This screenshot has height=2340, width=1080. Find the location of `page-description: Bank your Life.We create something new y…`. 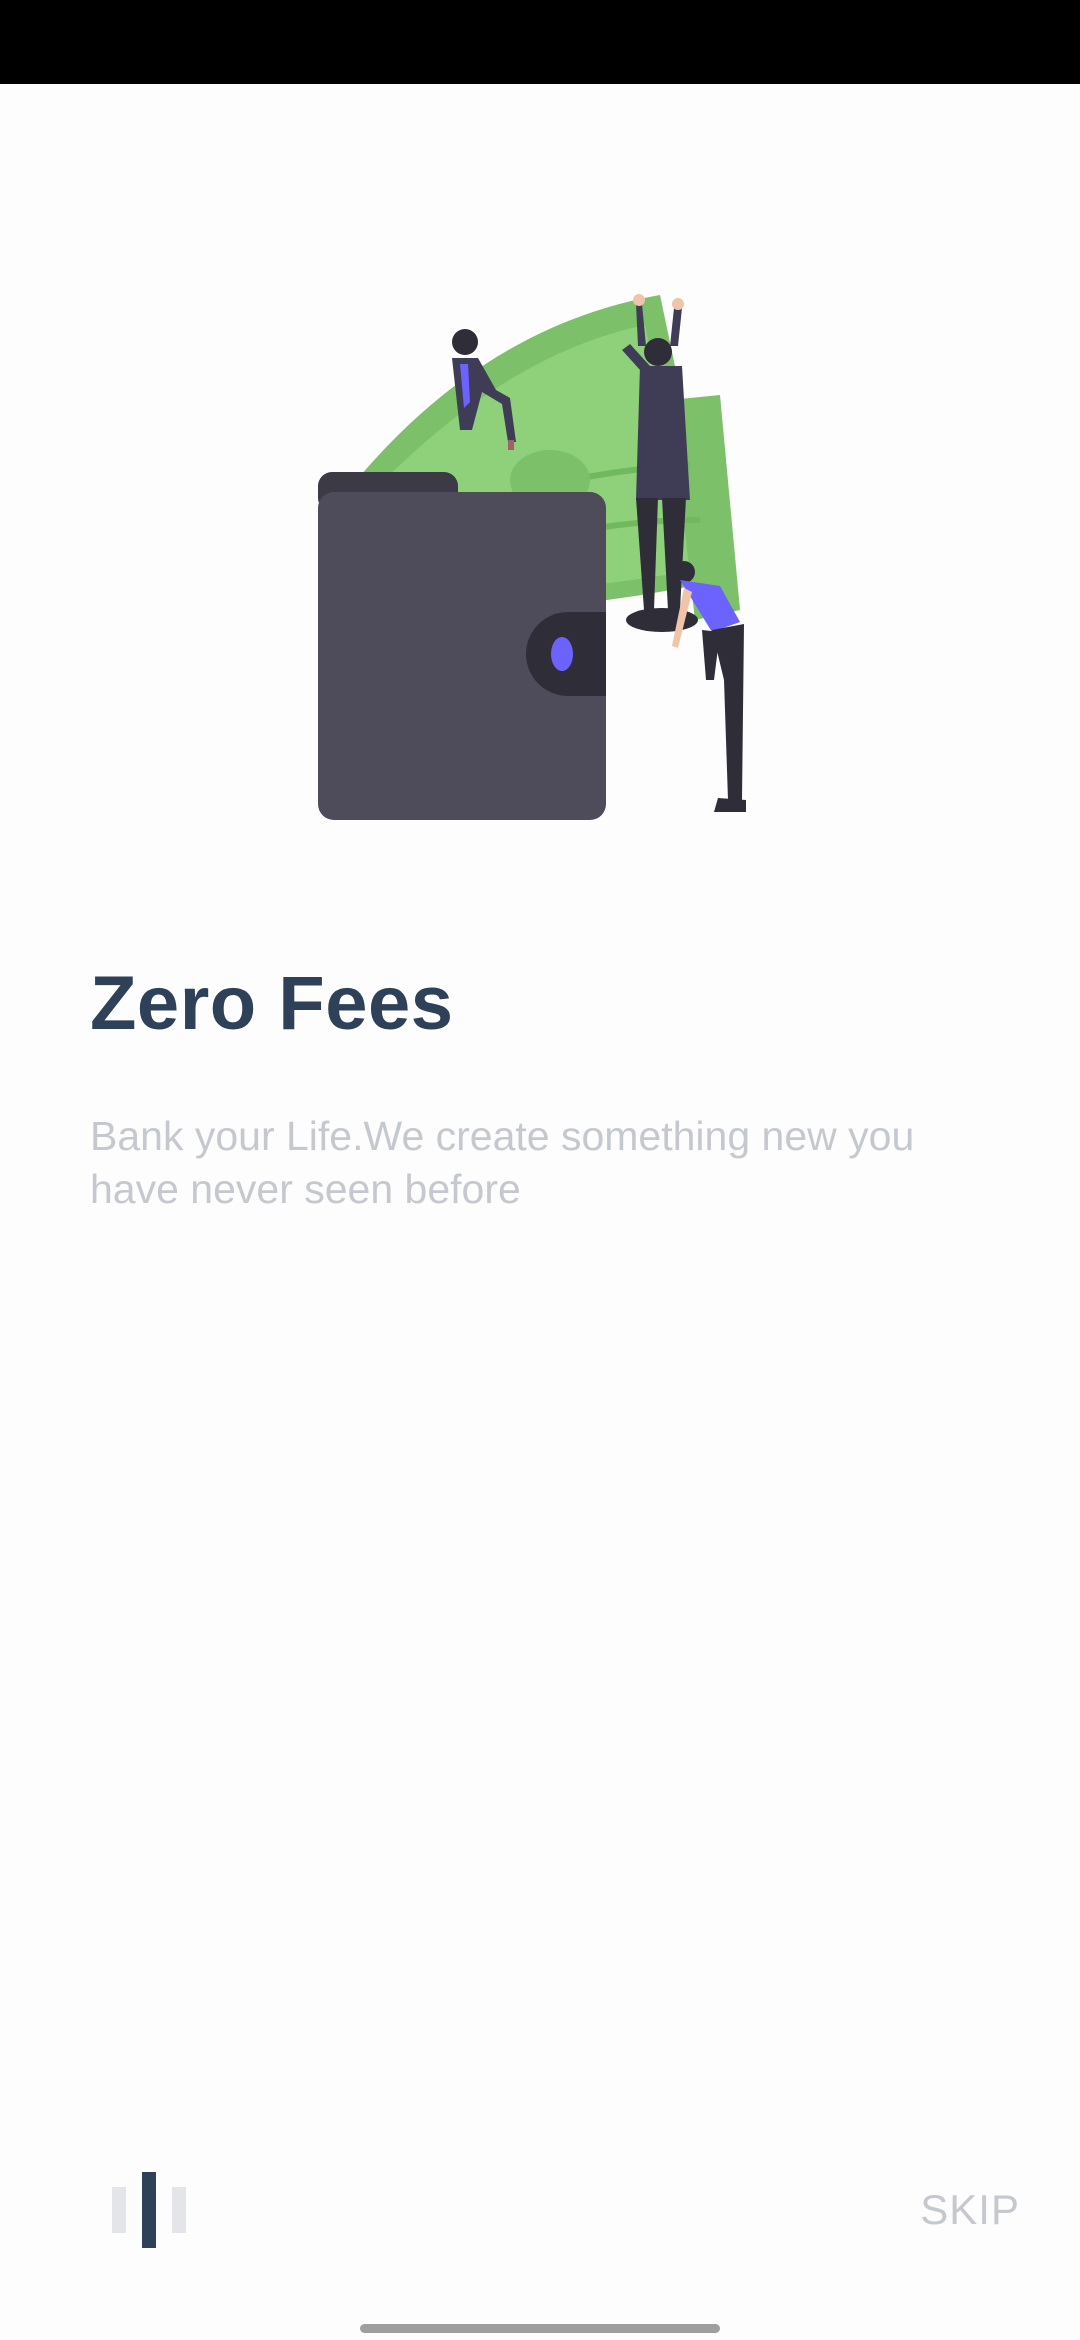

page-description: Bank your Life.We create something new y… is located at coordinates (502, 1162).